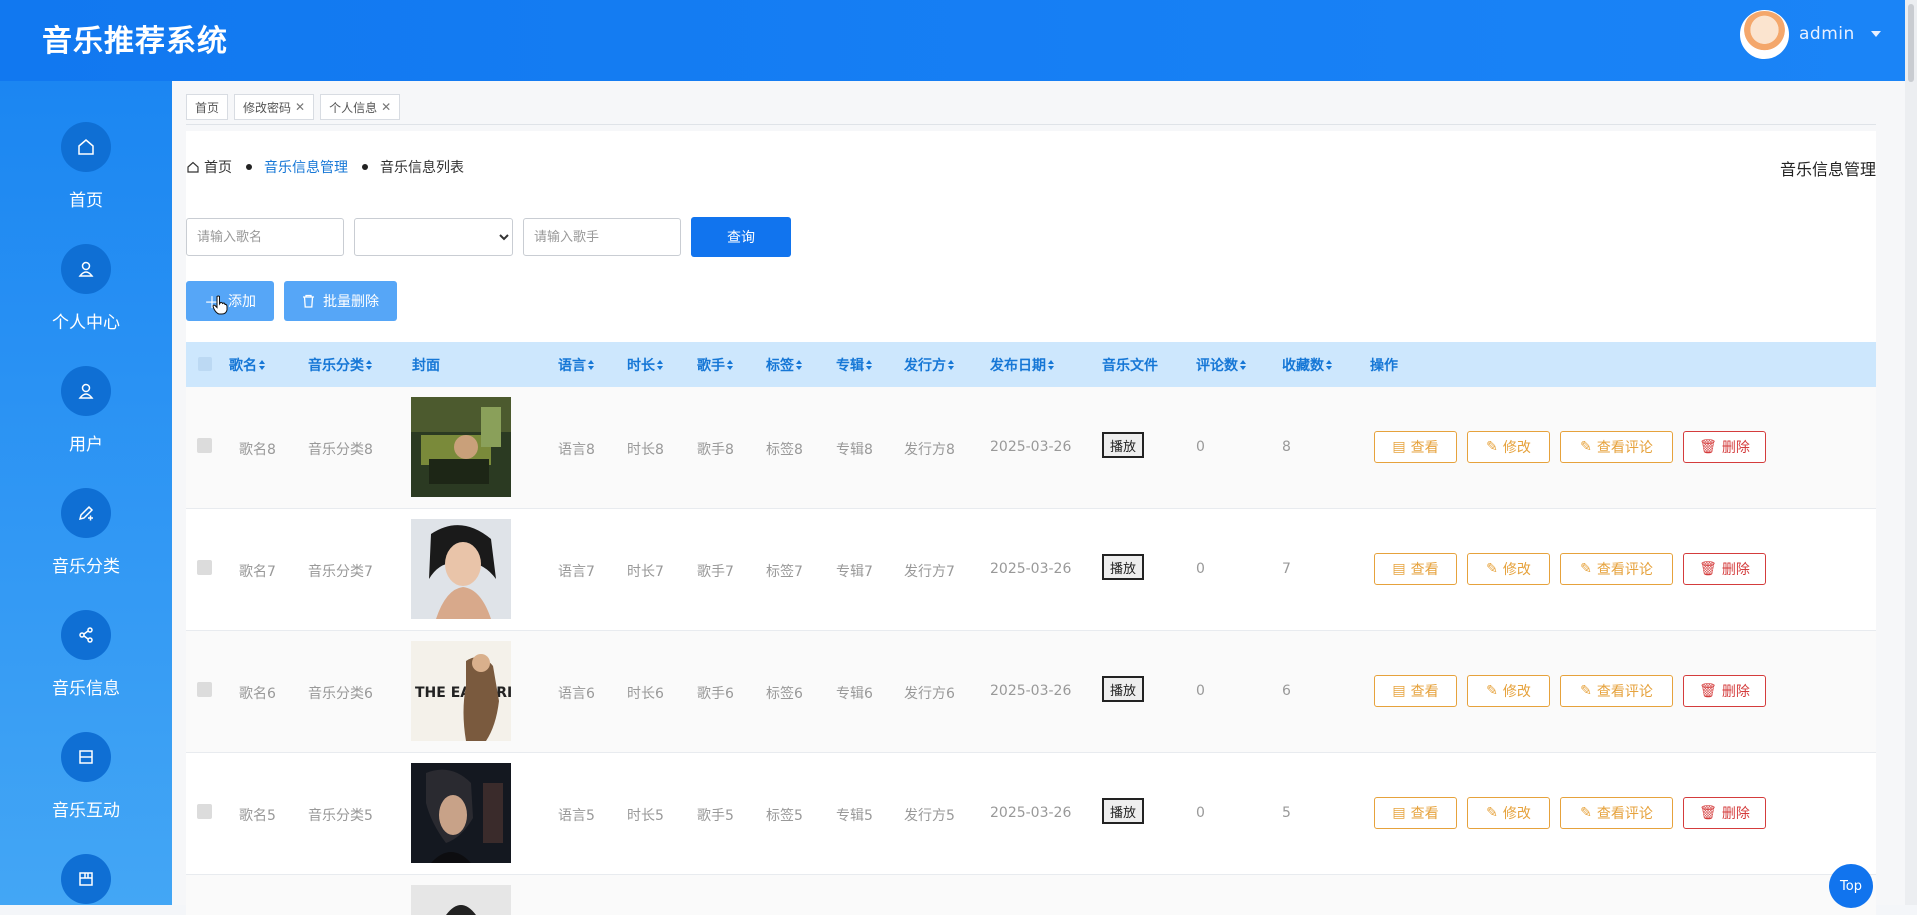 The image size is (1917, 915). I want to click on column-header-name: 歌名, so click(247, 365).